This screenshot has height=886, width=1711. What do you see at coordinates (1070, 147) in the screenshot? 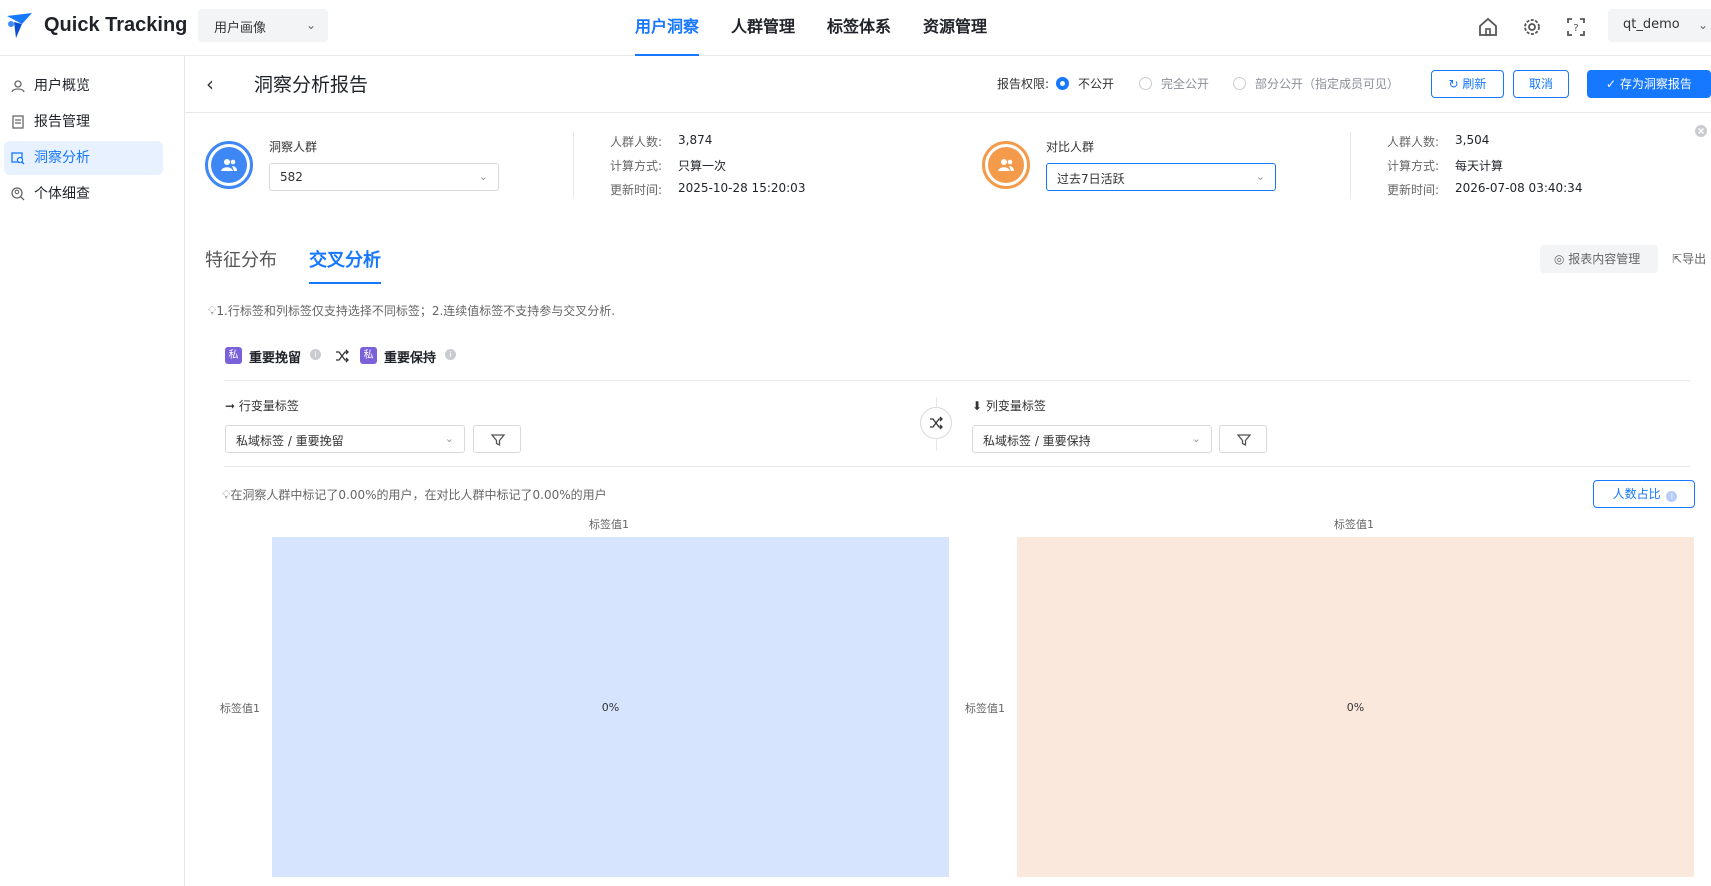
I see `compare-crowd-label: 对比人群` at bounding box center [1070, 147].